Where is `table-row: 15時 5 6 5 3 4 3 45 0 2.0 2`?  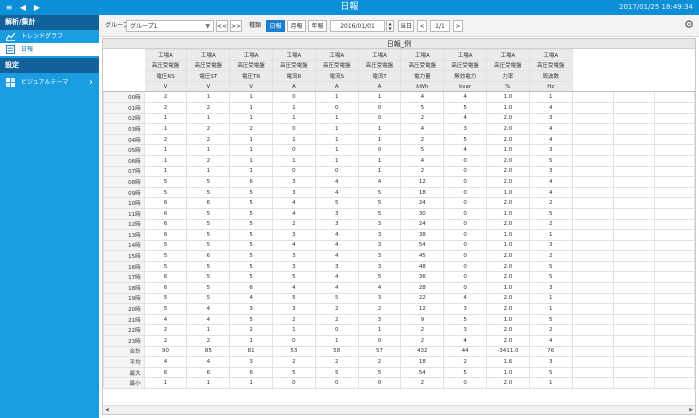
table-row: 15時 5 6 5 3 4 3 45 0 2.0 2 is located at coordinates (399, 256).